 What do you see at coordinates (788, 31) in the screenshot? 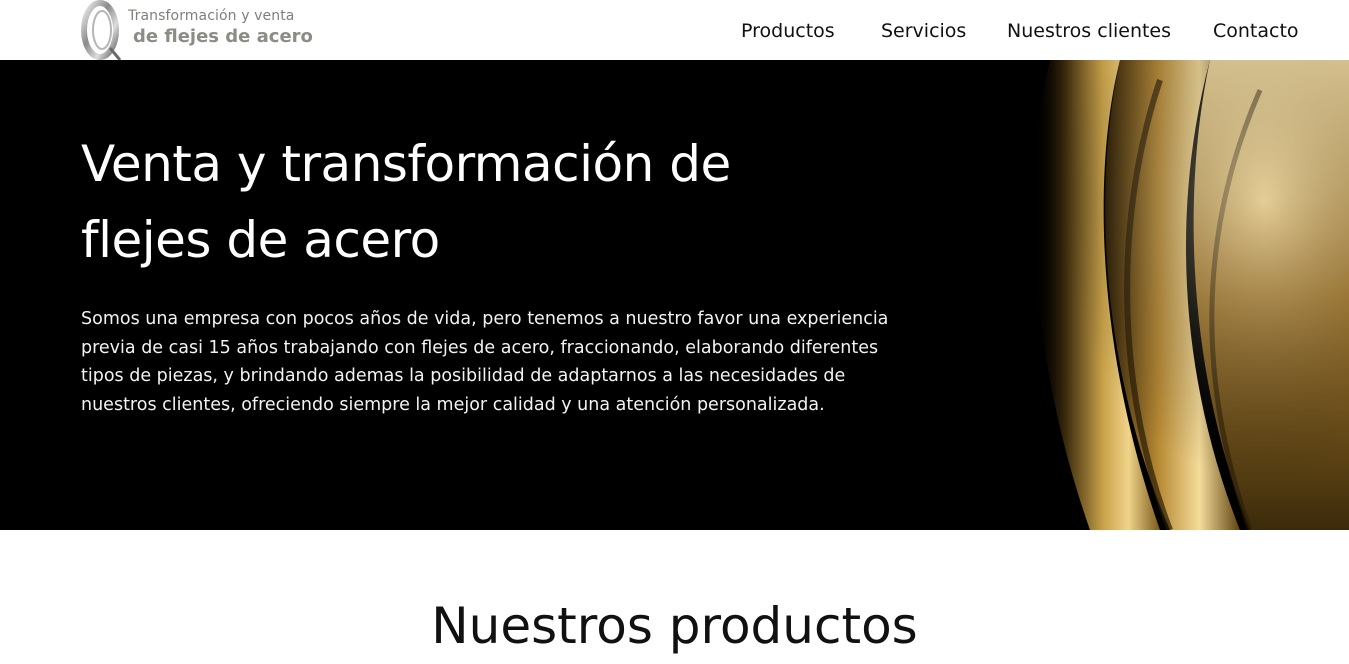
I see `nav-item-productos: Productos` at bounding box center [788, 31].